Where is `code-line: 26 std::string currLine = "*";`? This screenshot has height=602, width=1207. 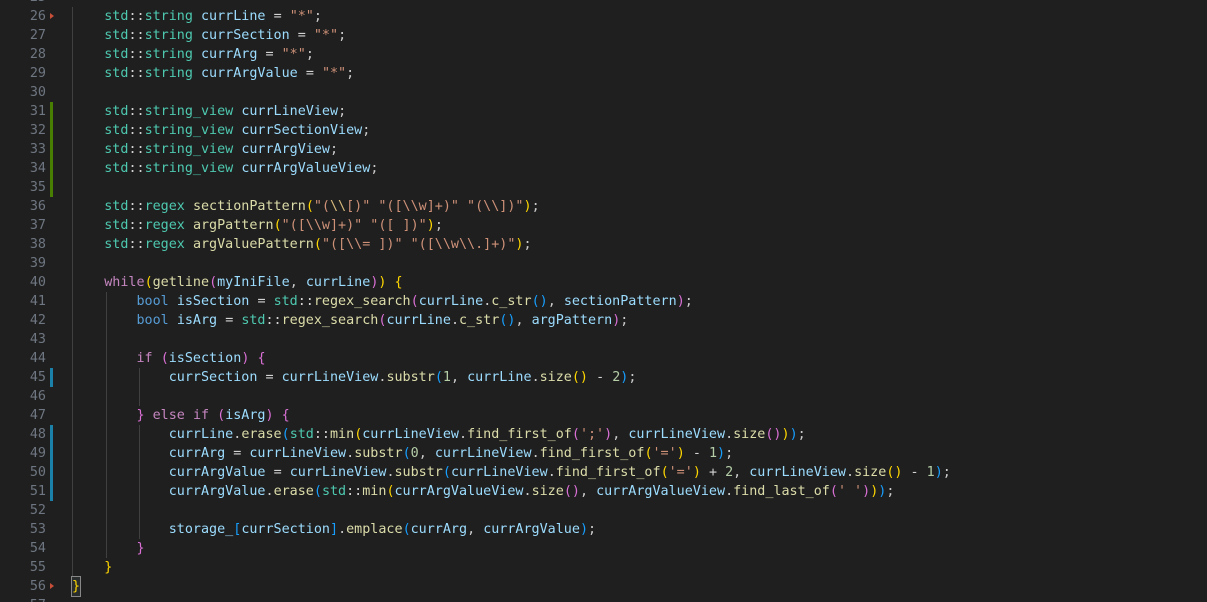 code-line: 26 std::string currLine = "*"; is located at coordinates (603, 16).